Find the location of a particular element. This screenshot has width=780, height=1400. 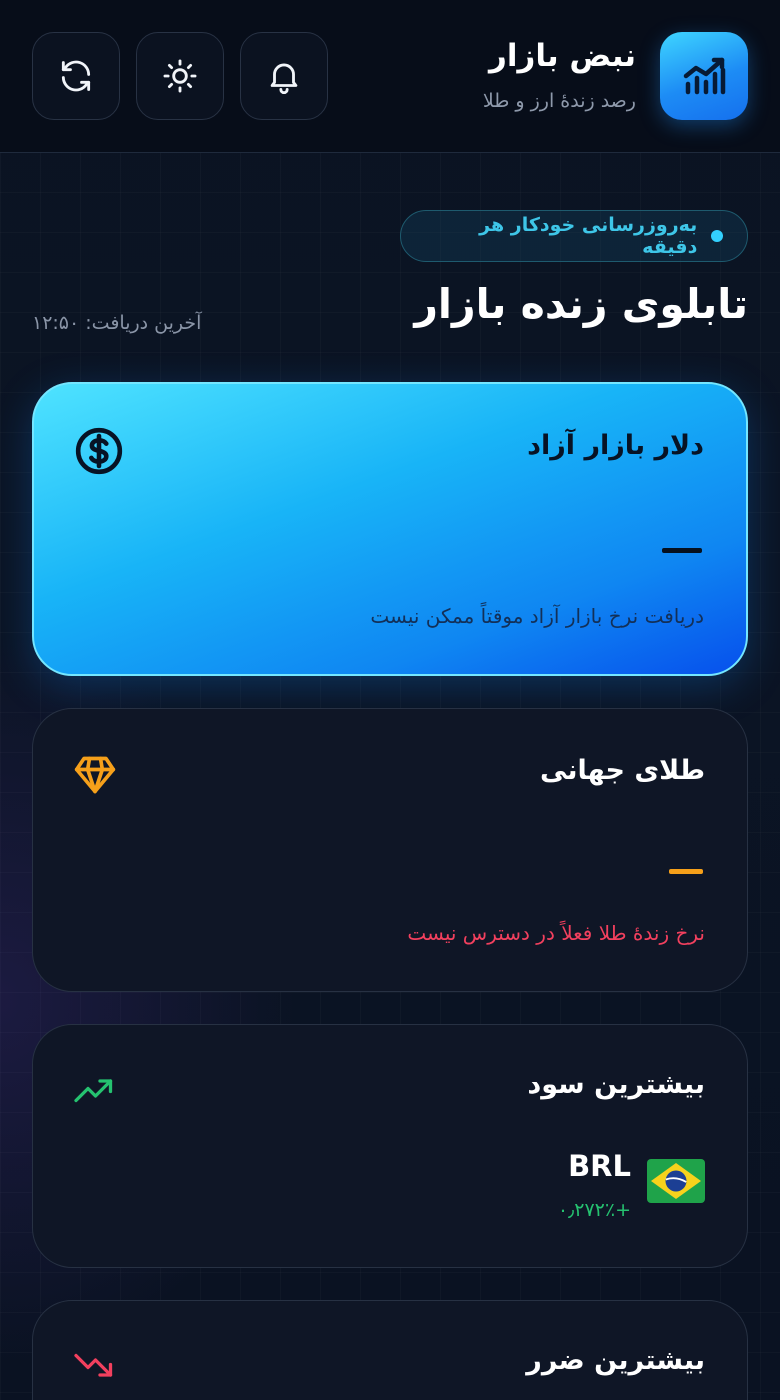

dollar-icon is located at coordinates (99, 453).